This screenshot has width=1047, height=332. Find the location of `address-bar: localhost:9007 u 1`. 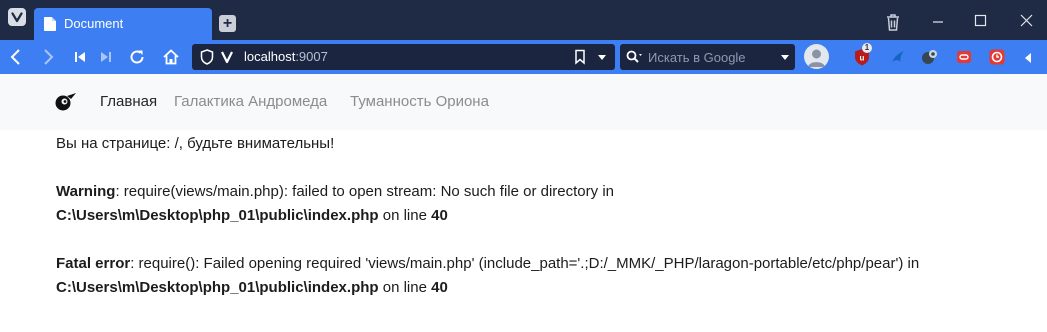

address-bar: localhost:9007 u 1 is located at coordinates (523, 57).